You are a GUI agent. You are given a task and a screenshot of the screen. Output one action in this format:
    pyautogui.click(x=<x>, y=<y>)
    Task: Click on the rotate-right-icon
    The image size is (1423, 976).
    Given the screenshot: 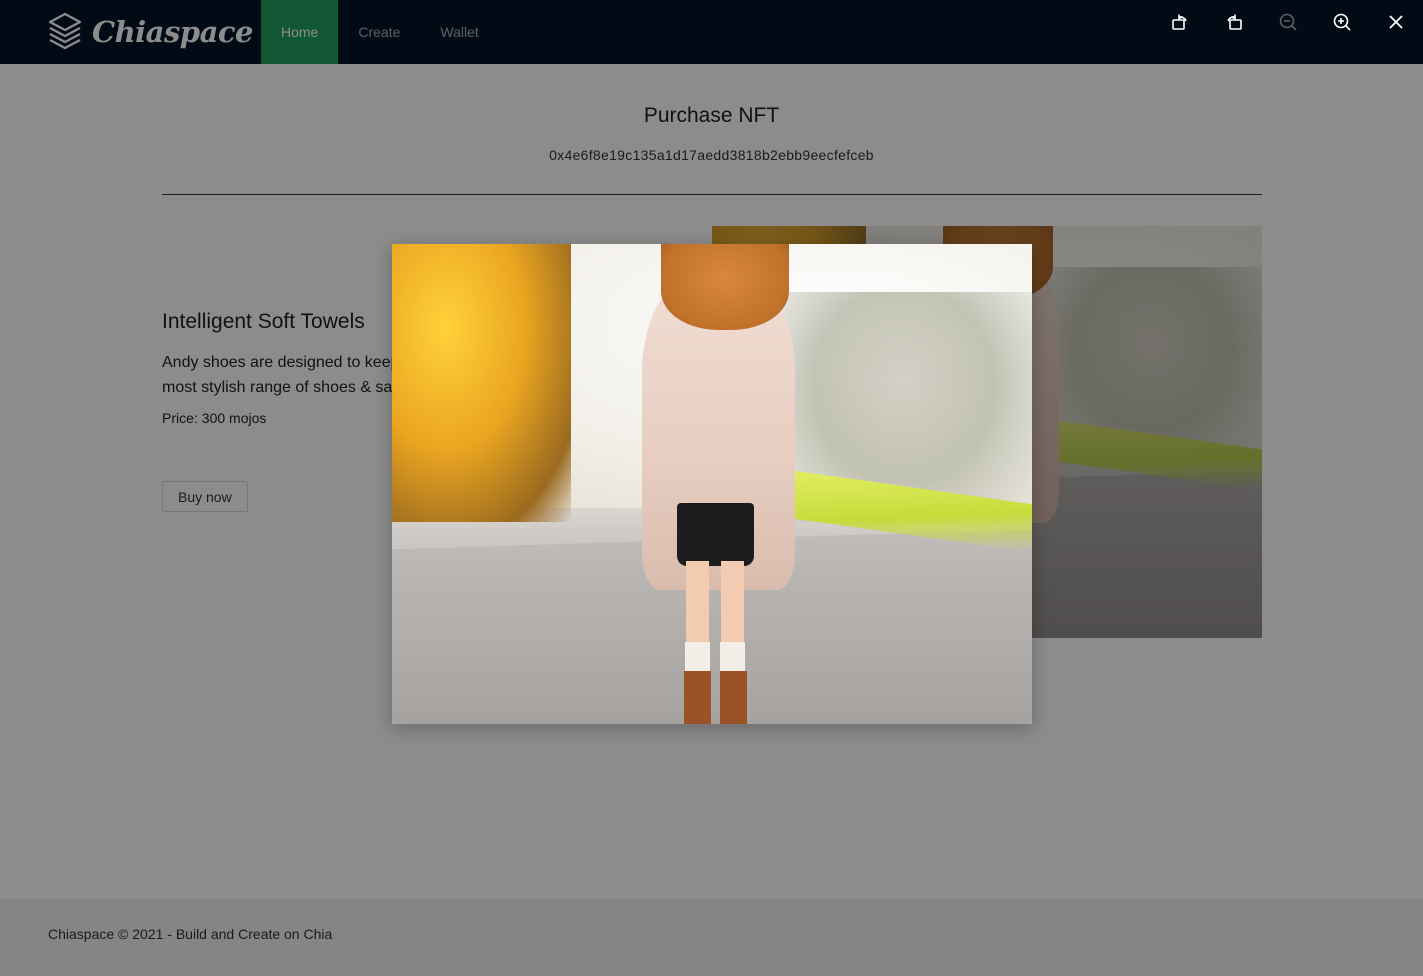 What is the action you would take?
    pyautogui.click(x=1234, y=22)
    